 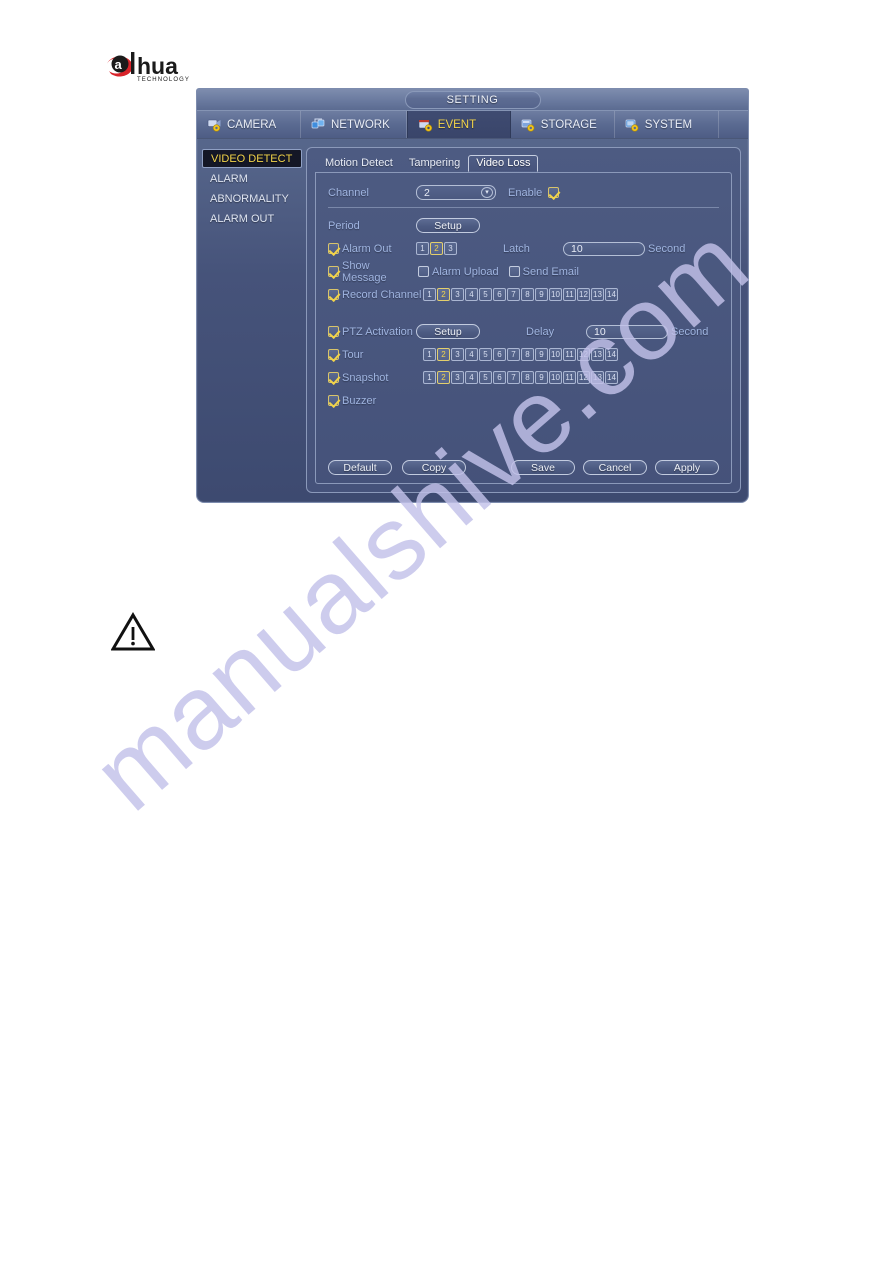 I want to click on record-channel-item: 8, so click(x=527, y=294).